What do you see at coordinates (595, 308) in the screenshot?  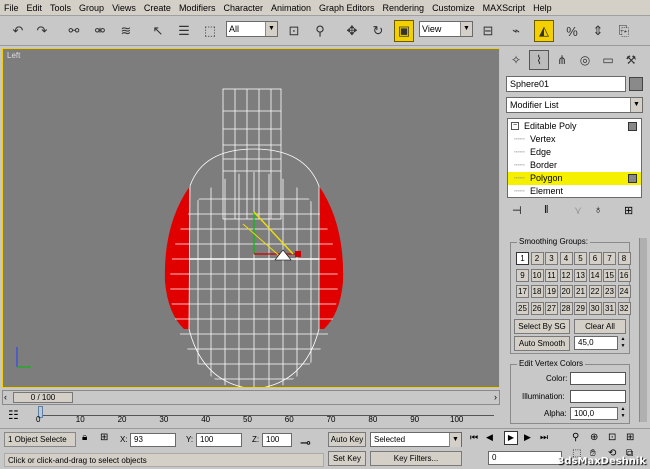 I see `smoothing-group-30: 30` at bounding box center [595, 308].